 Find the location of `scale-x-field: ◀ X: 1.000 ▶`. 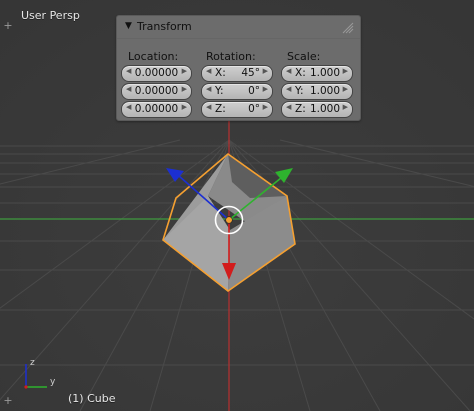

scale-x-field: ◀ X: 1.000 ▶ is located at coordinates (317, 73).